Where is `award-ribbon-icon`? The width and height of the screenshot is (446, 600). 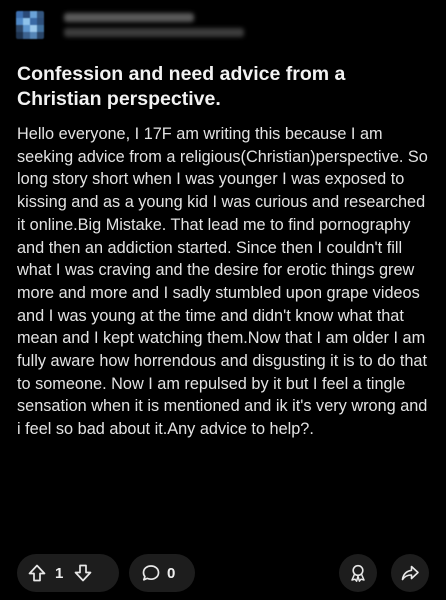 award-ribbon-icon is located at coordinates (358, 573).